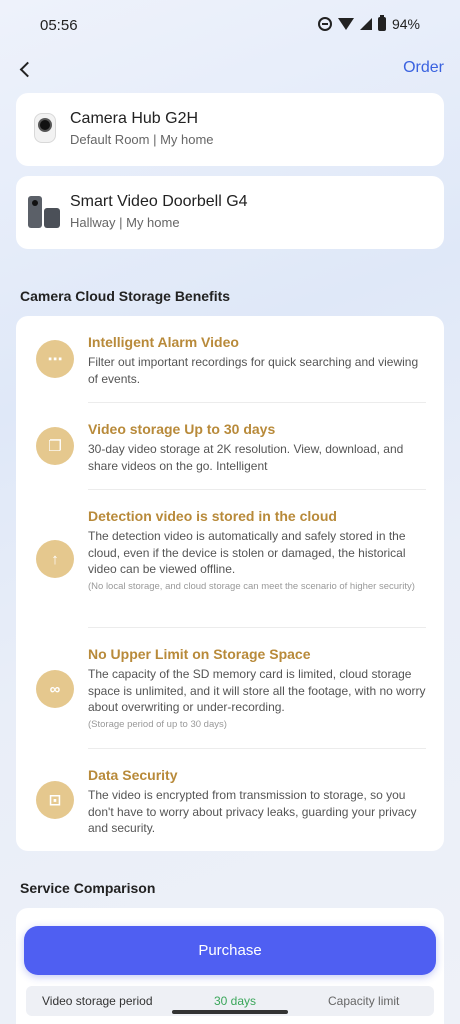 The height and width of the screenshot is (1024, 460). I want to click on wifi-icon, so click(345, 24).